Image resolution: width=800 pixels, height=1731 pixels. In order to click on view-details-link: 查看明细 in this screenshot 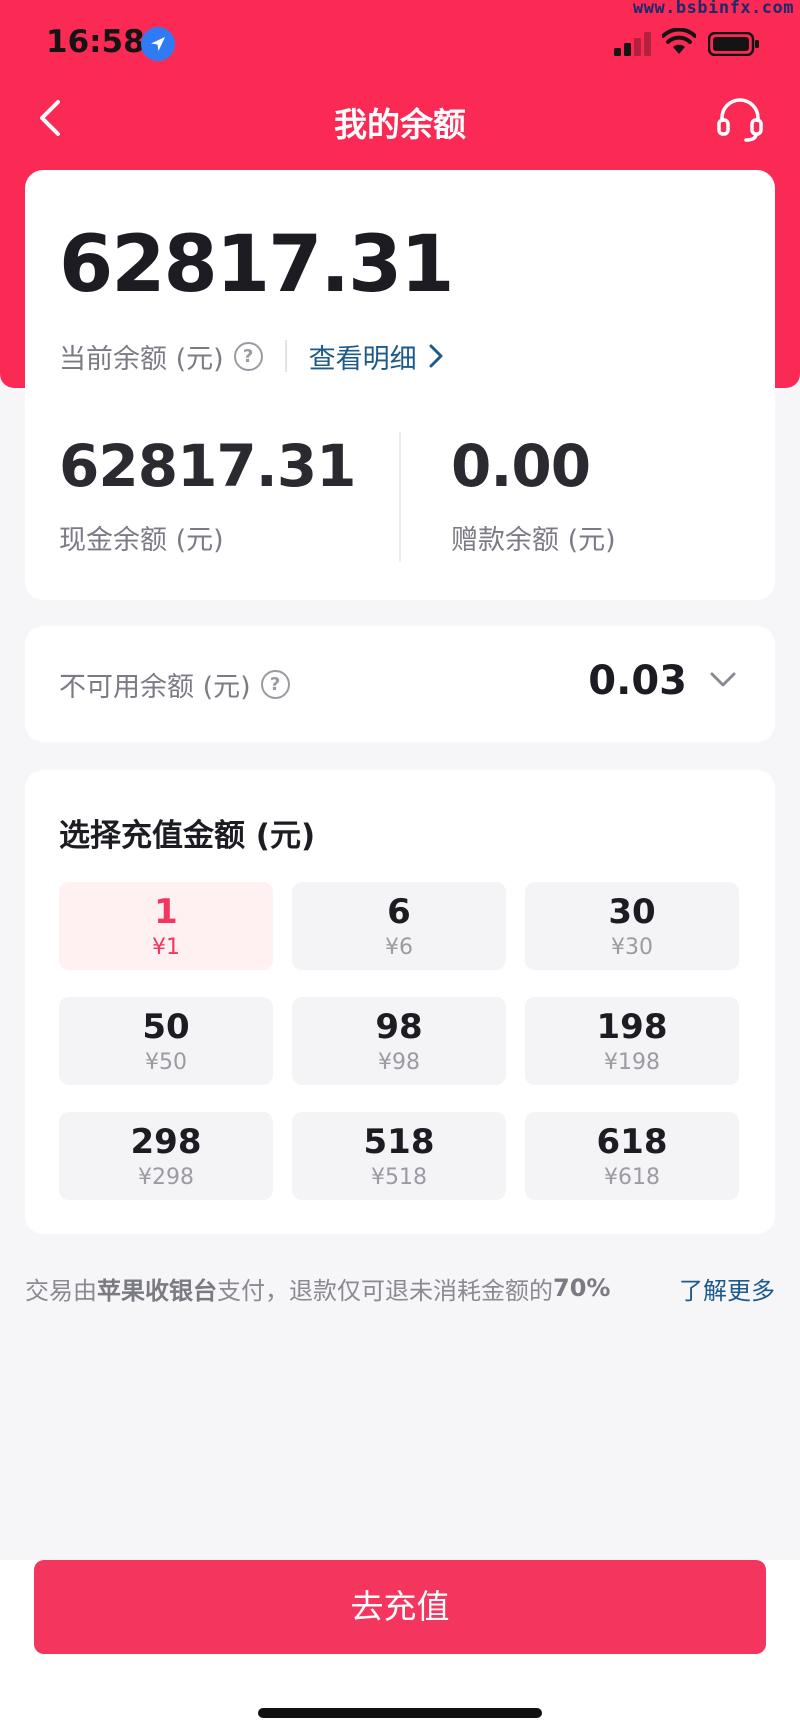, I will do `click(377, 356)`.